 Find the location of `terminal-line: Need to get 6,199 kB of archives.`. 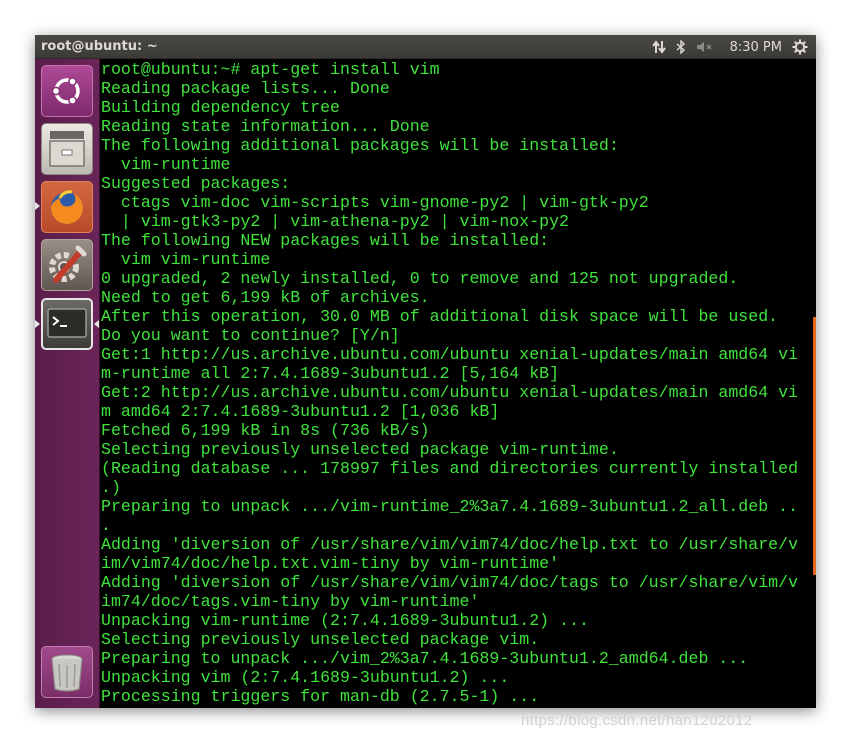

terminal-line: Need to get 6,199 kB of archives. is located at coordinates (265, 297).